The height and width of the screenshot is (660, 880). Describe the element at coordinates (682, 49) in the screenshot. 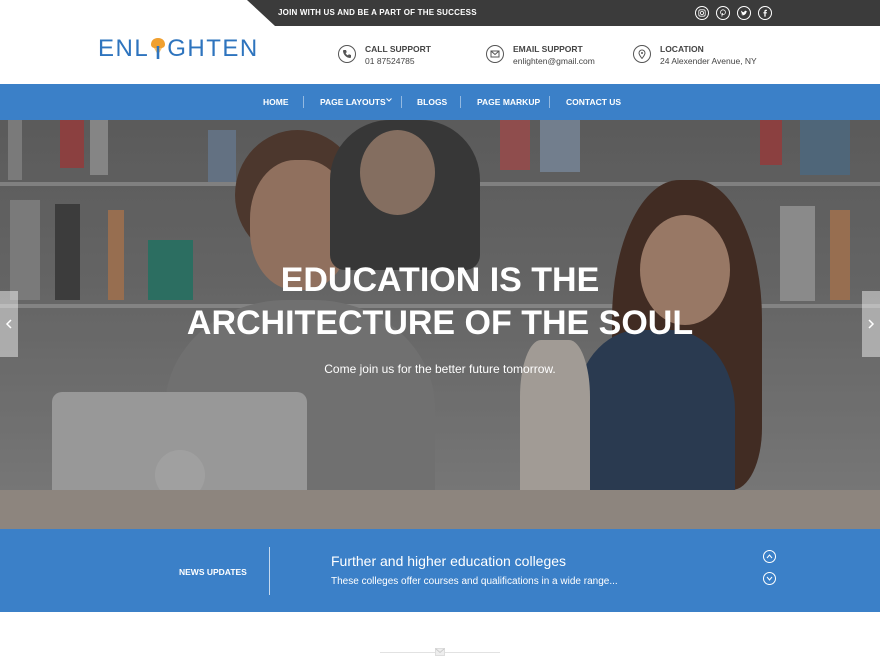

I see `location-title: LOCATION` at that location.